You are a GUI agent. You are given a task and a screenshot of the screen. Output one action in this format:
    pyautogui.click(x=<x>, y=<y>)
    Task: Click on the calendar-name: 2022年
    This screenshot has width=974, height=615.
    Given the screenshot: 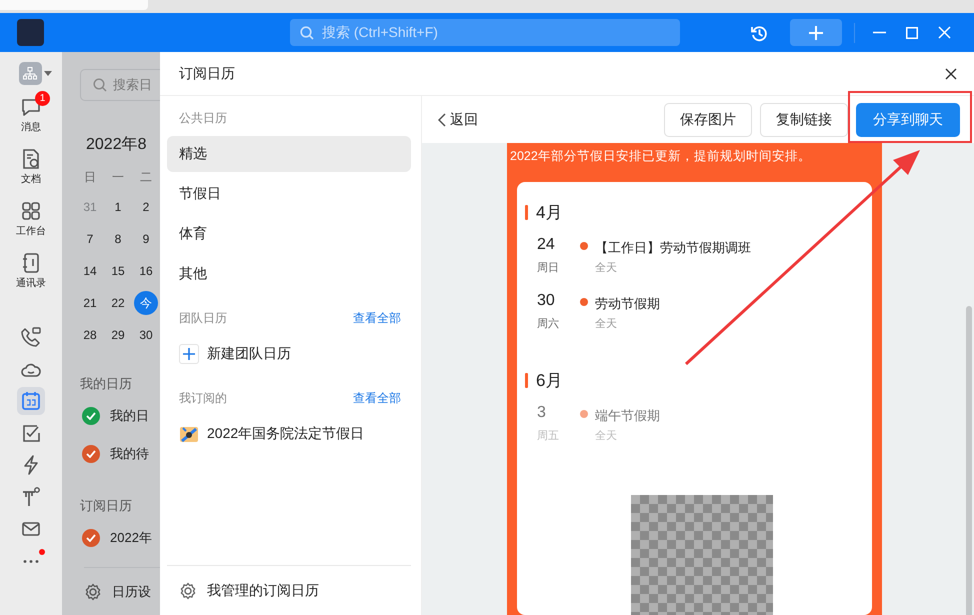 What is the action you would take?
    pyautogui.click(x=131, y=538)
    